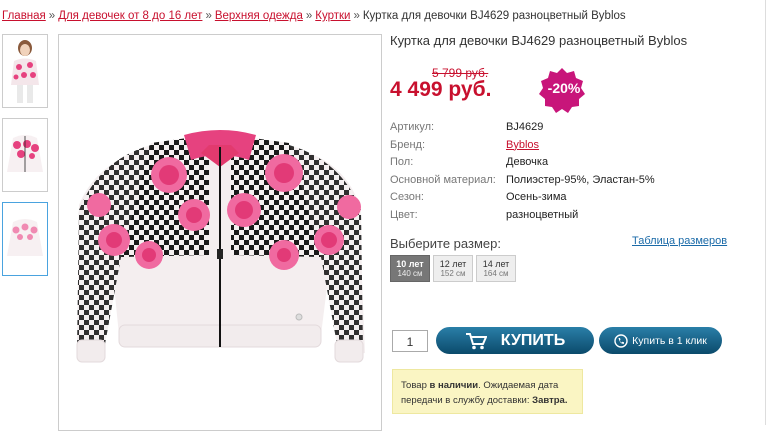 Image resolution: width=770 pixels, height=433 pixels. Describe the element at coordinates (496, 273) in the screenshot. I see `size-height: 164 см` at that location.